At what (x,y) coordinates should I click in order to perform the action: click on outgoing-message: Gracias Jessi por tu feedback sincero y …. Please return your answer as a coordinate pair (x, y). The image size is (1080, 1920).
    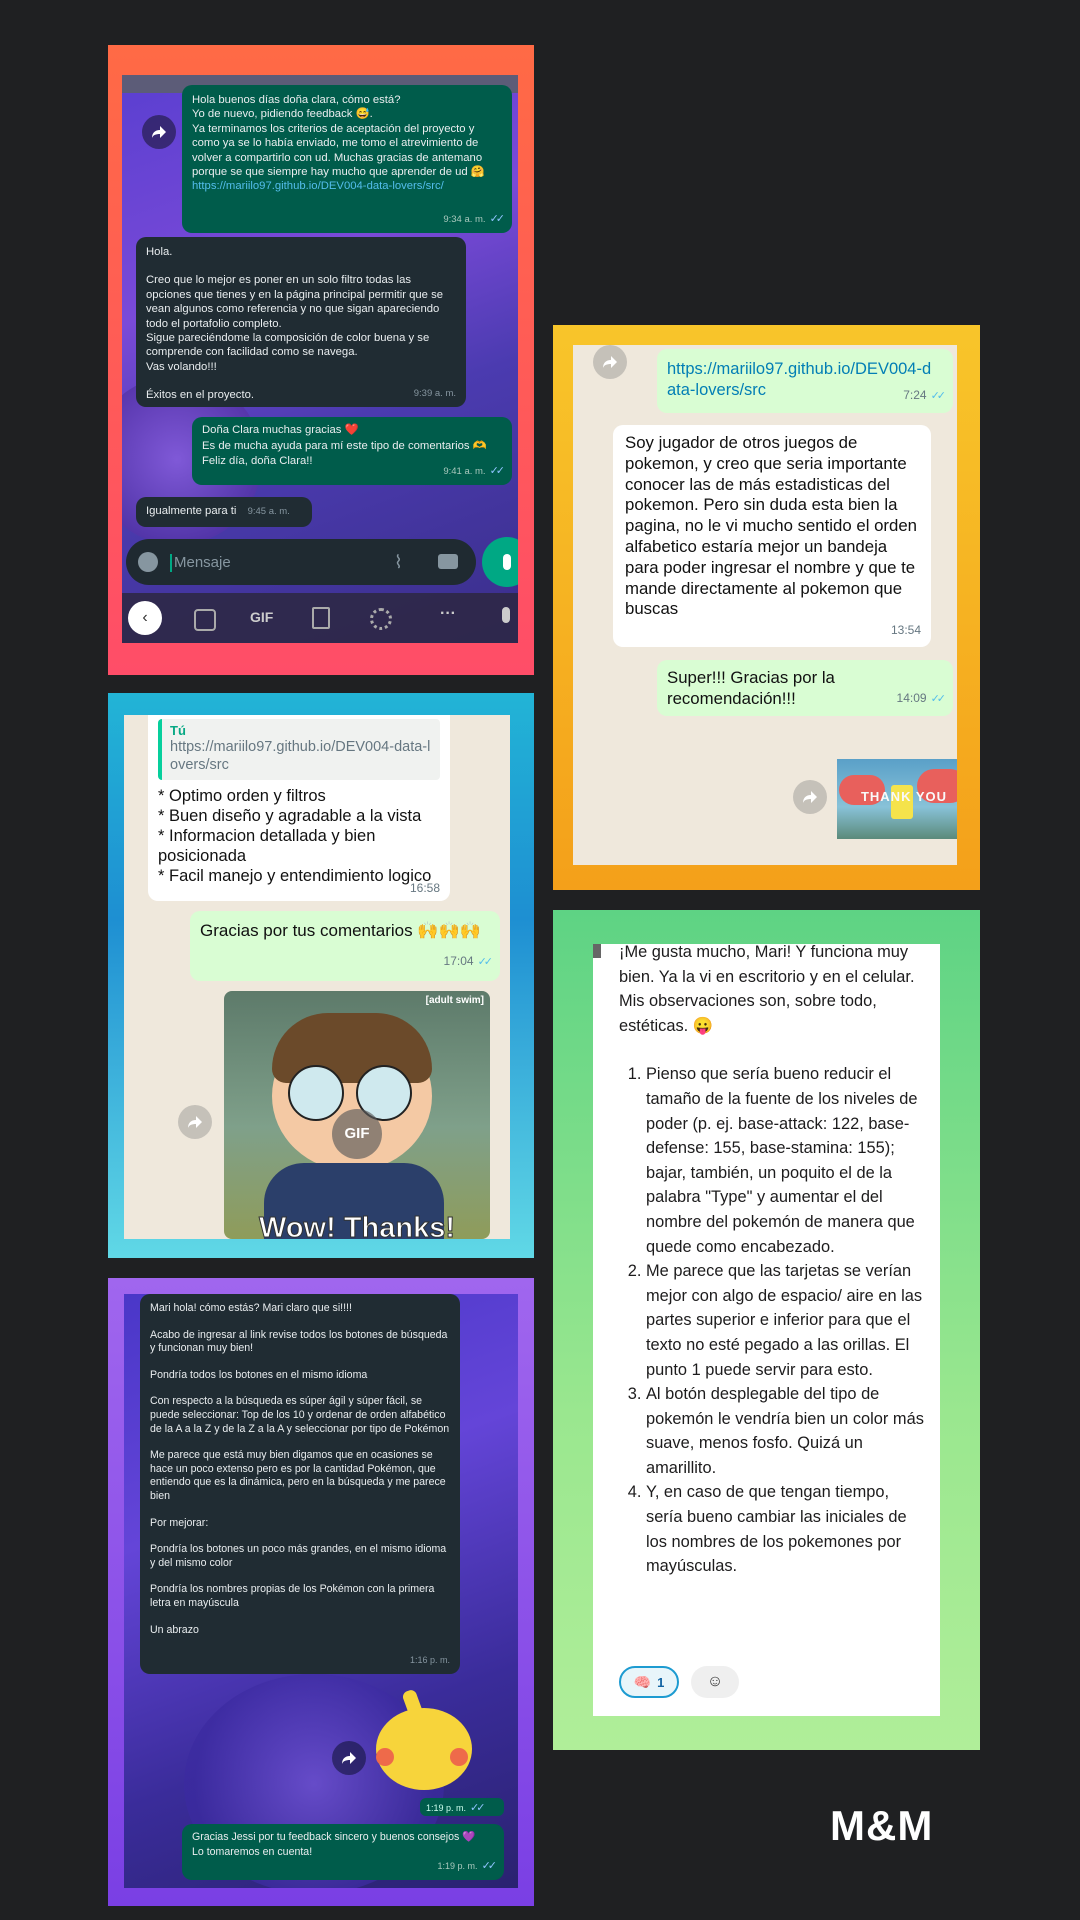
    Looking at the image, I should click on (343, 1852).